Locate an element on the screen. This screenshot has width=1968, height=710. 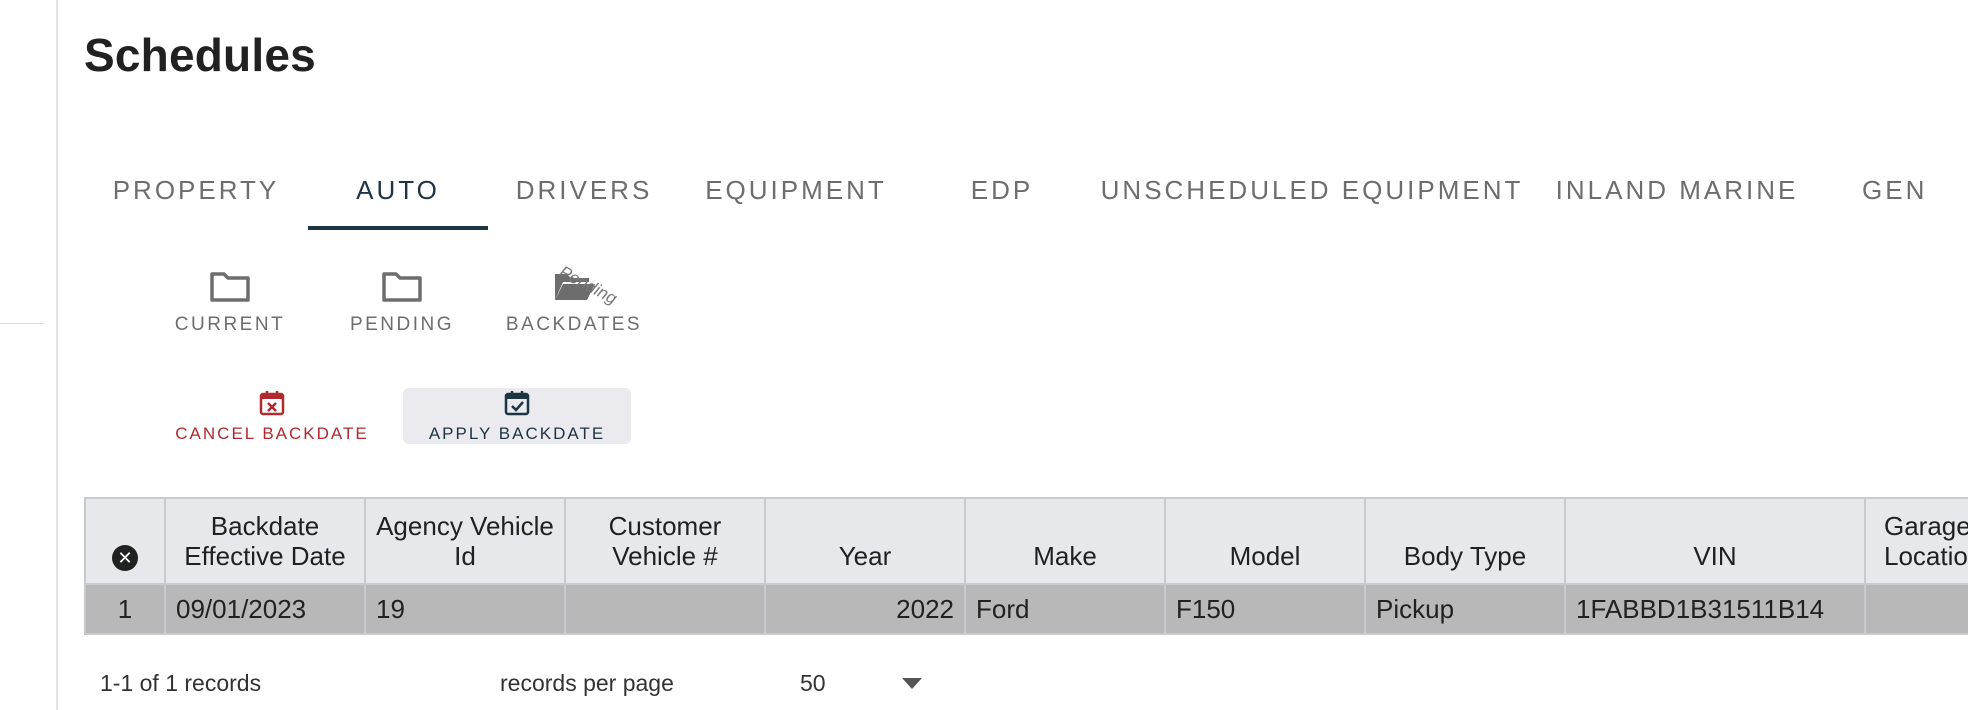
current-view-label: CURRENT is located at coordinates (230, 324).